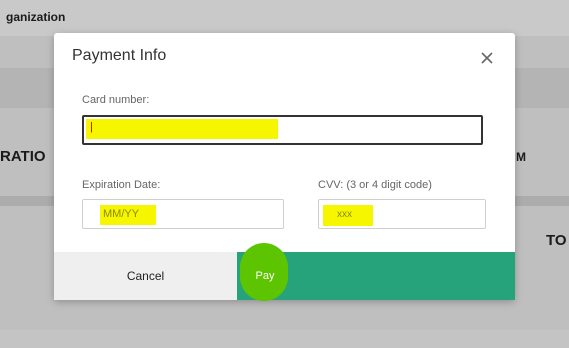 Image resolution: width=569 pixels, height=348 pixels. What do you see at coordinates (121, 214) in the screenshot?
I see `expiration-placeholder: MM/YY` at bounding box center [121, 214].